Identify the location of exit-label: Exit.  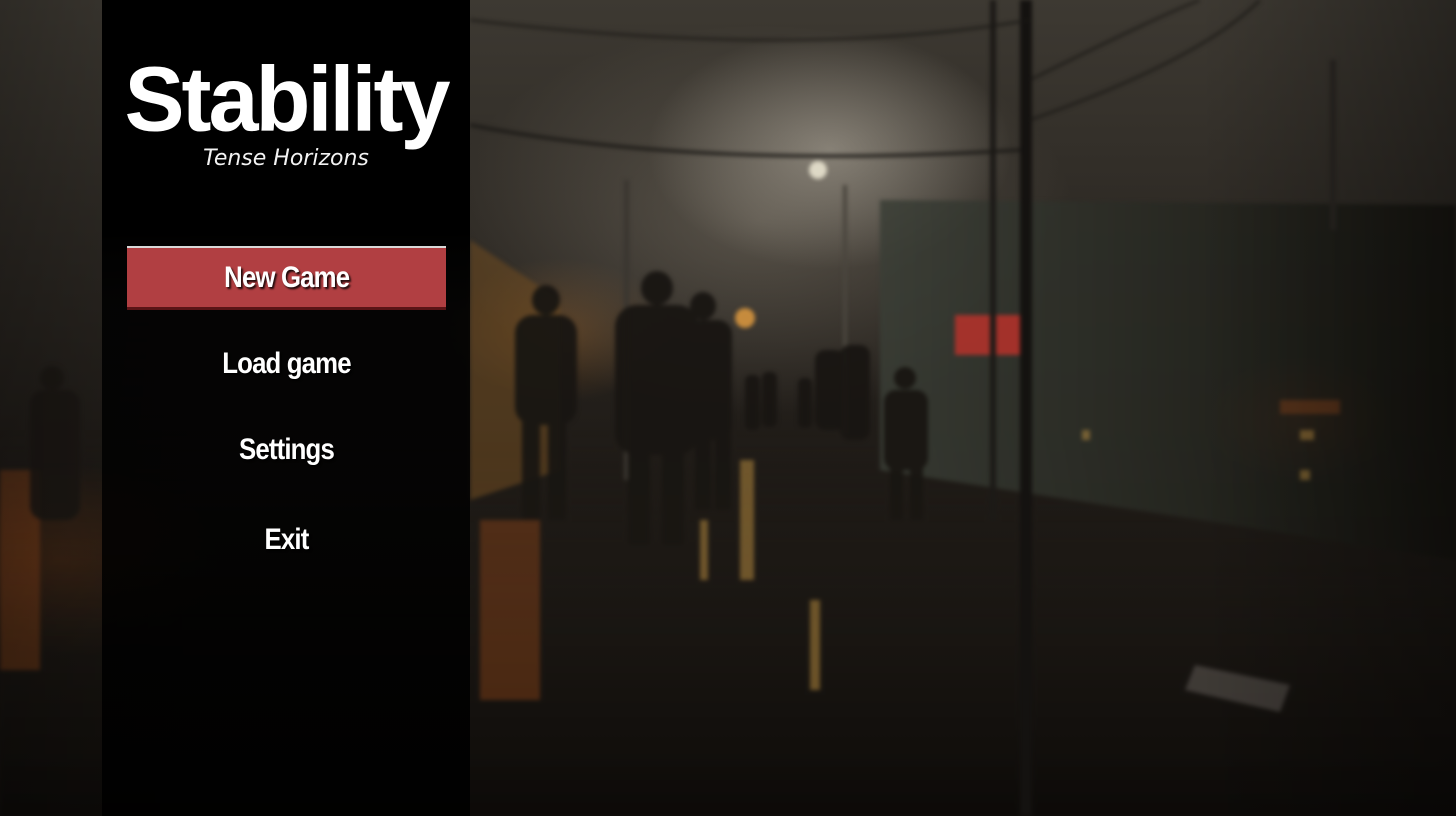
(287, 539).